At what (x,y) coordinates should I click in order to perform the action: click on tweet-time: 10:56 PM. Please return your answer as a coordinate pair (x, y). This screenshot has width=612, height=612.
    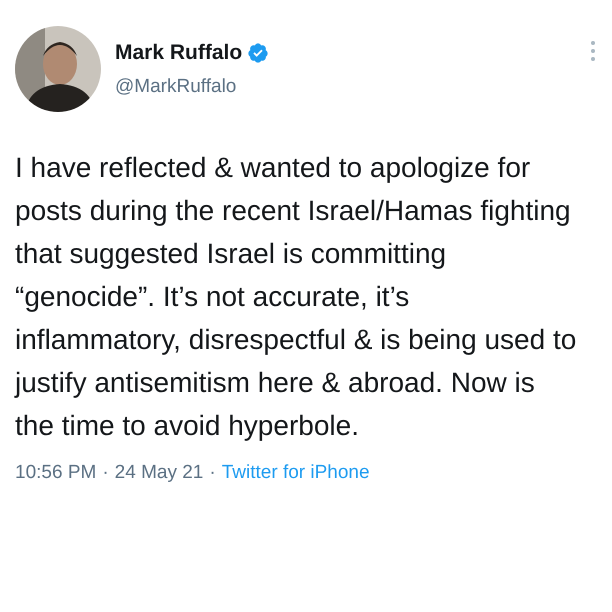
    Looking at the image, I should click on (55, 473).